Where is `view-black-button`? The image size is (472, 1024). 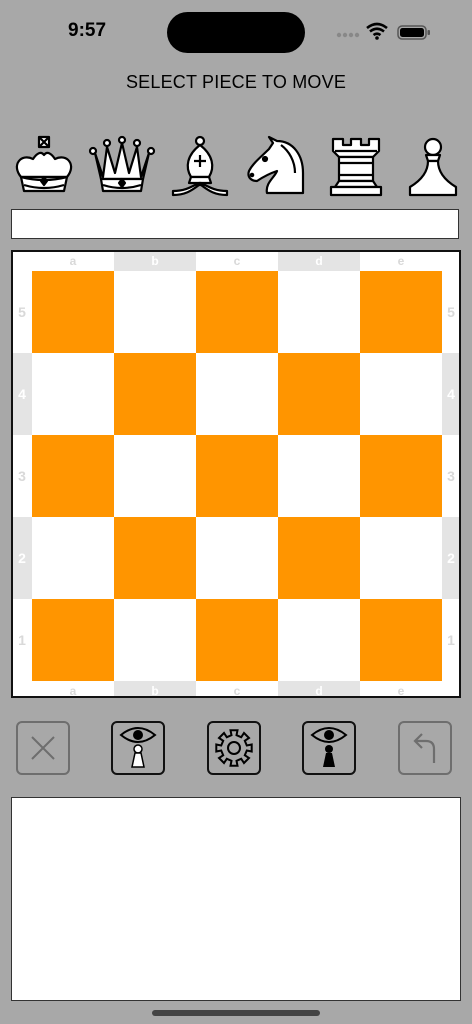
view-black-button is located at coordinates (329, 748).